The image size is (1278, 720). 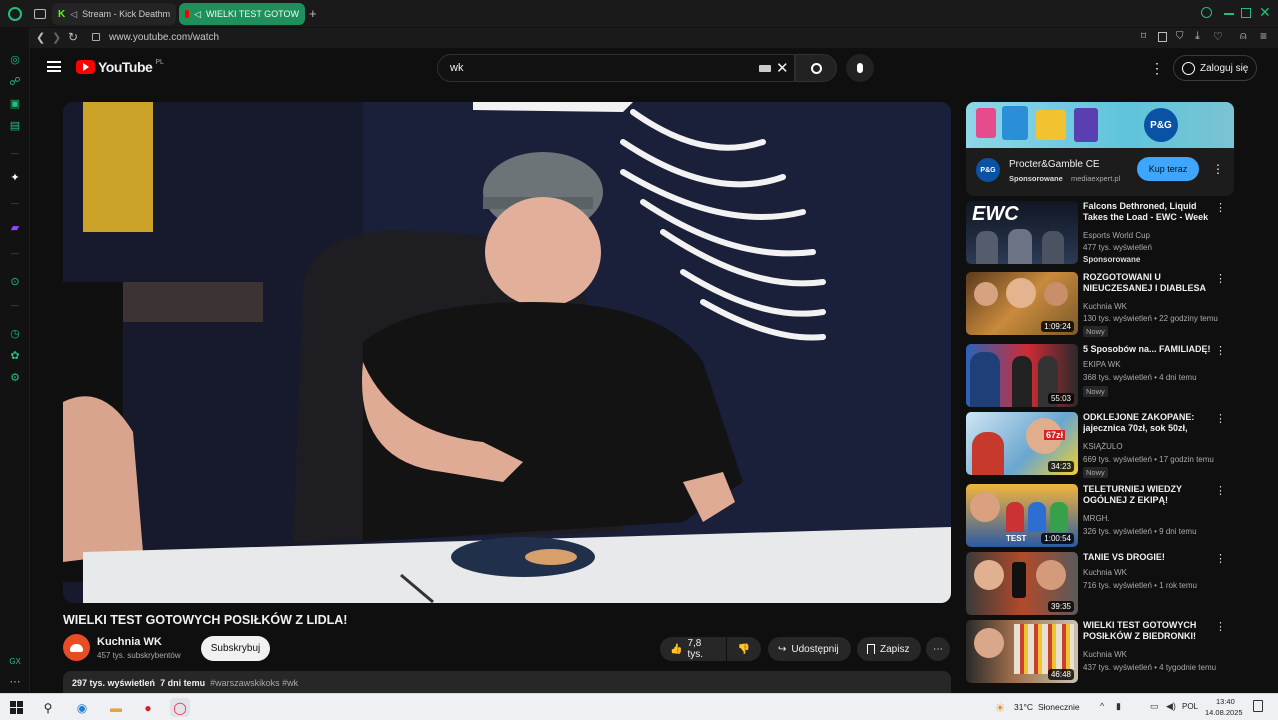 I want to click on video-thumbnail: 39:35, so click(x=1022, y=583).